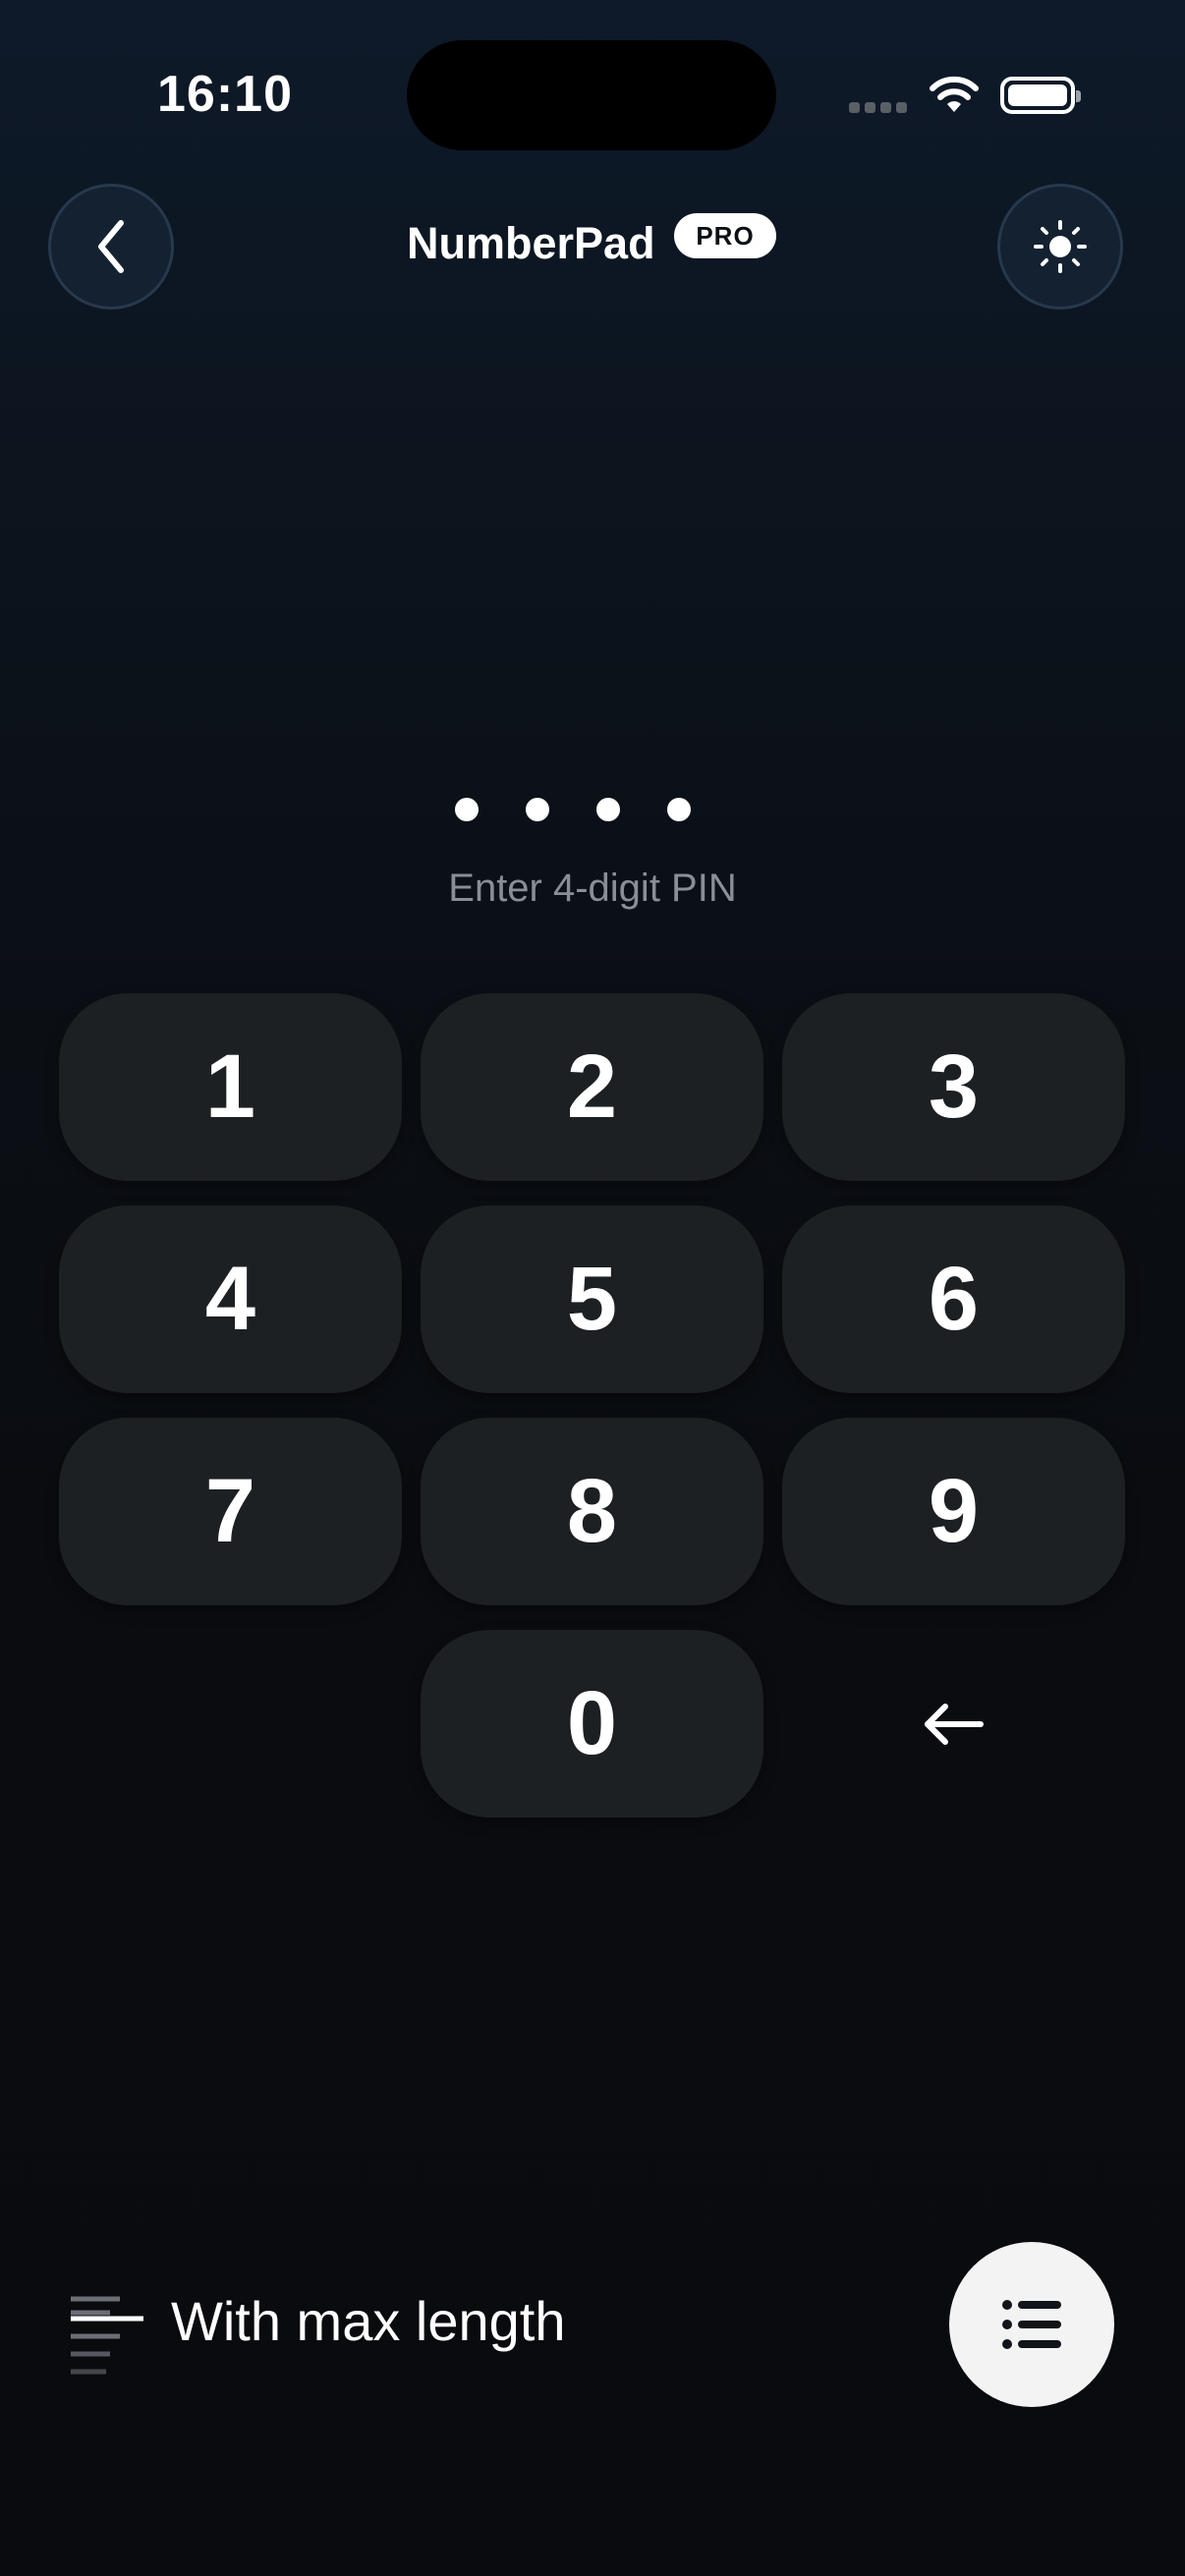 This screenshot has height=2576, width=1185. Describe the element at coordinates (725, 235) in the screenshot. I see `pro-badge: PRO` at that location.